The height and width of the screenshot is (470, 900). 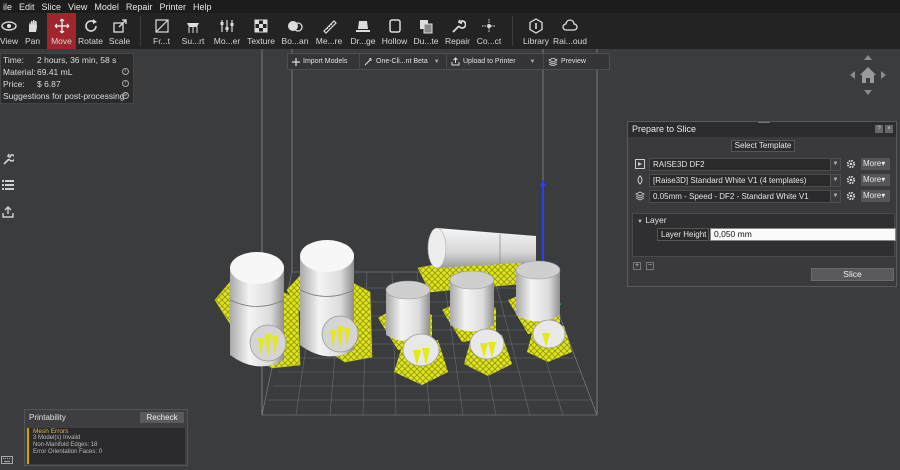 I want to click on suggestions-settings-icon: ⚙, so click(x=125, y=95).